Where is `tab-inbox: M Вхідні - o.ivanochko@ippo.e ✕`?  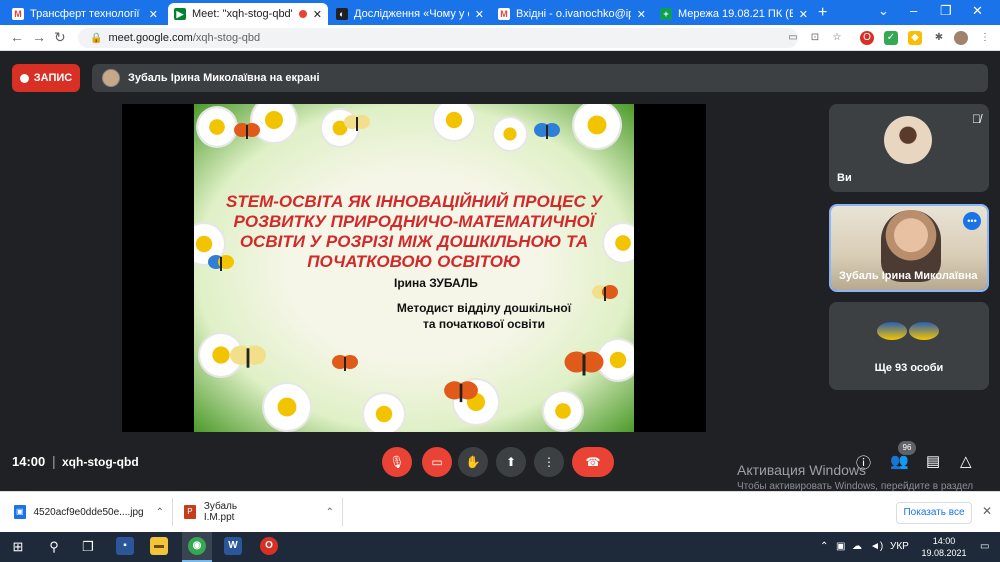 tab-inbox: M Вхідні - o.ivanochko@ippo.e ✕ is located at coordinates (572, 14).